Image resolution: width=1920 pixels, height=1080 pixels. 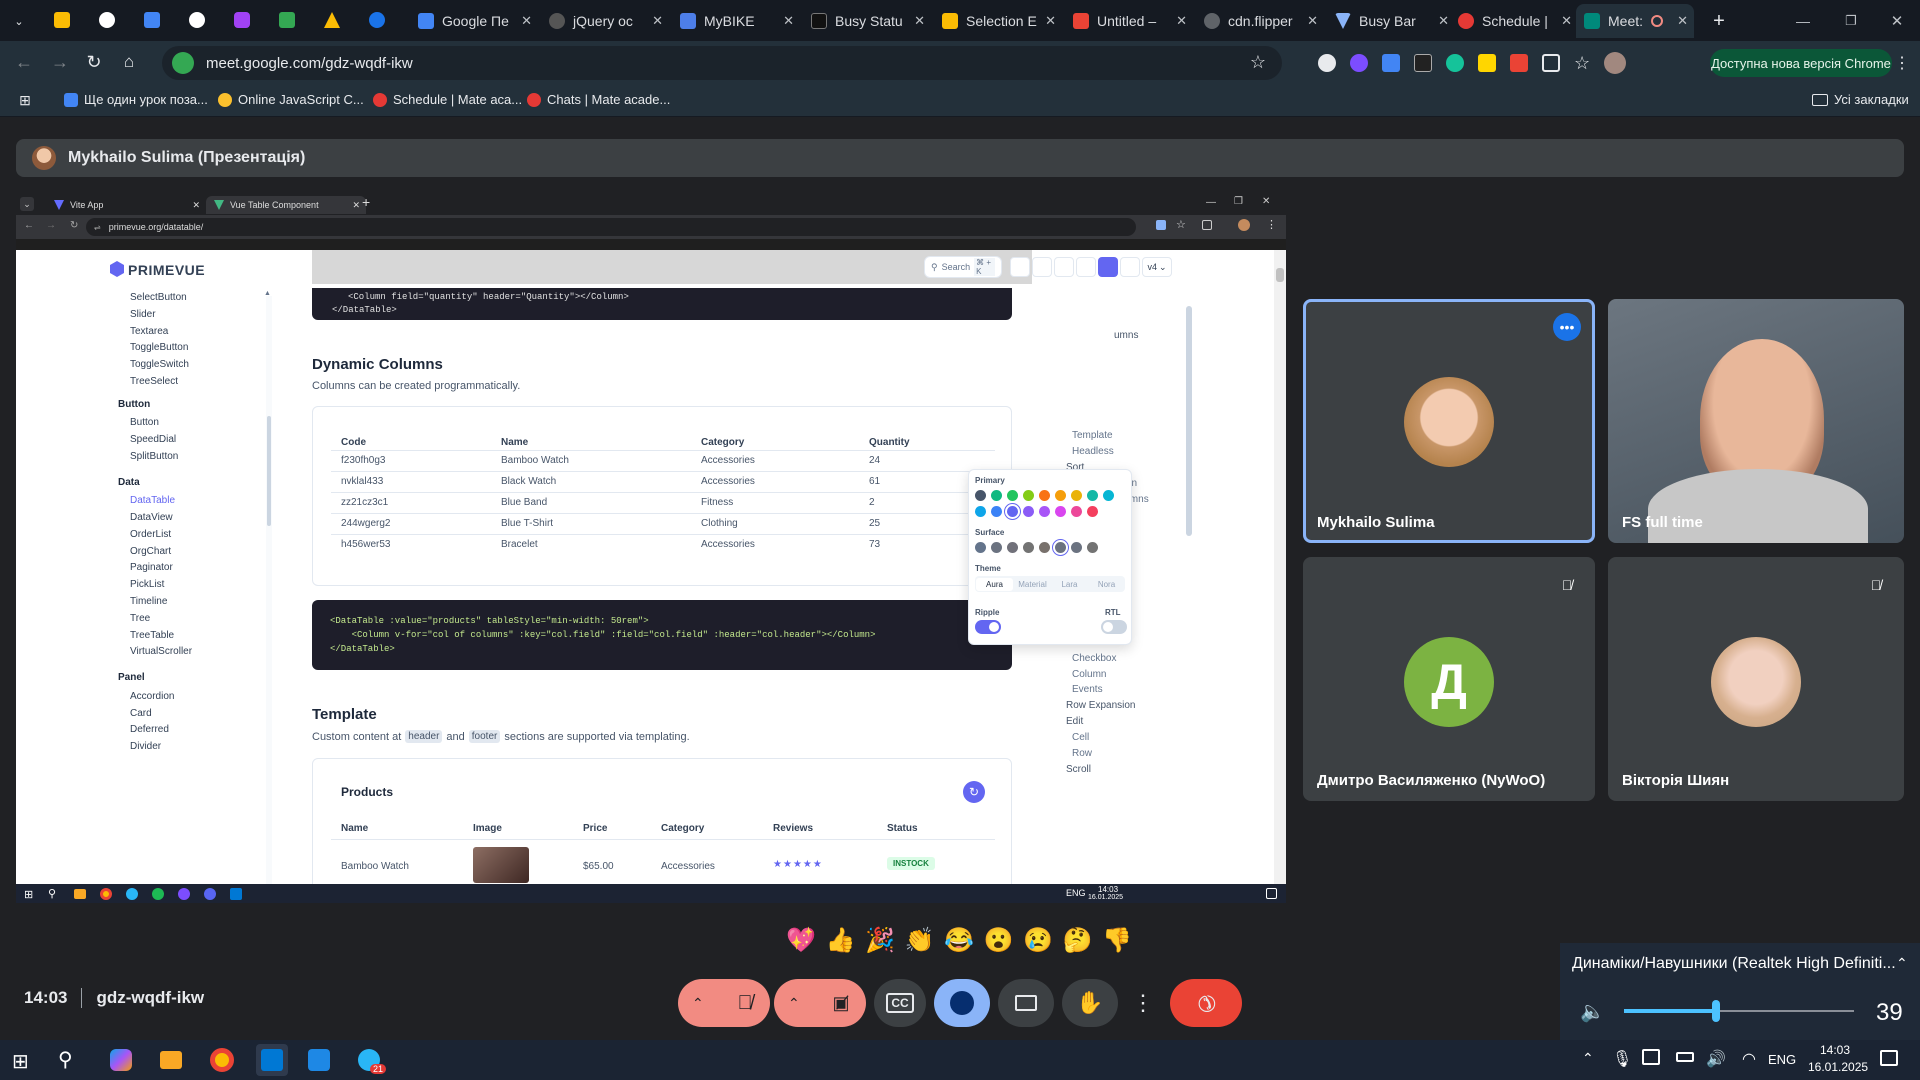 What do you see at coordinates (1161, 225) in the screenshot?
I see `translate-icon` at bounding box center [1161, 225].